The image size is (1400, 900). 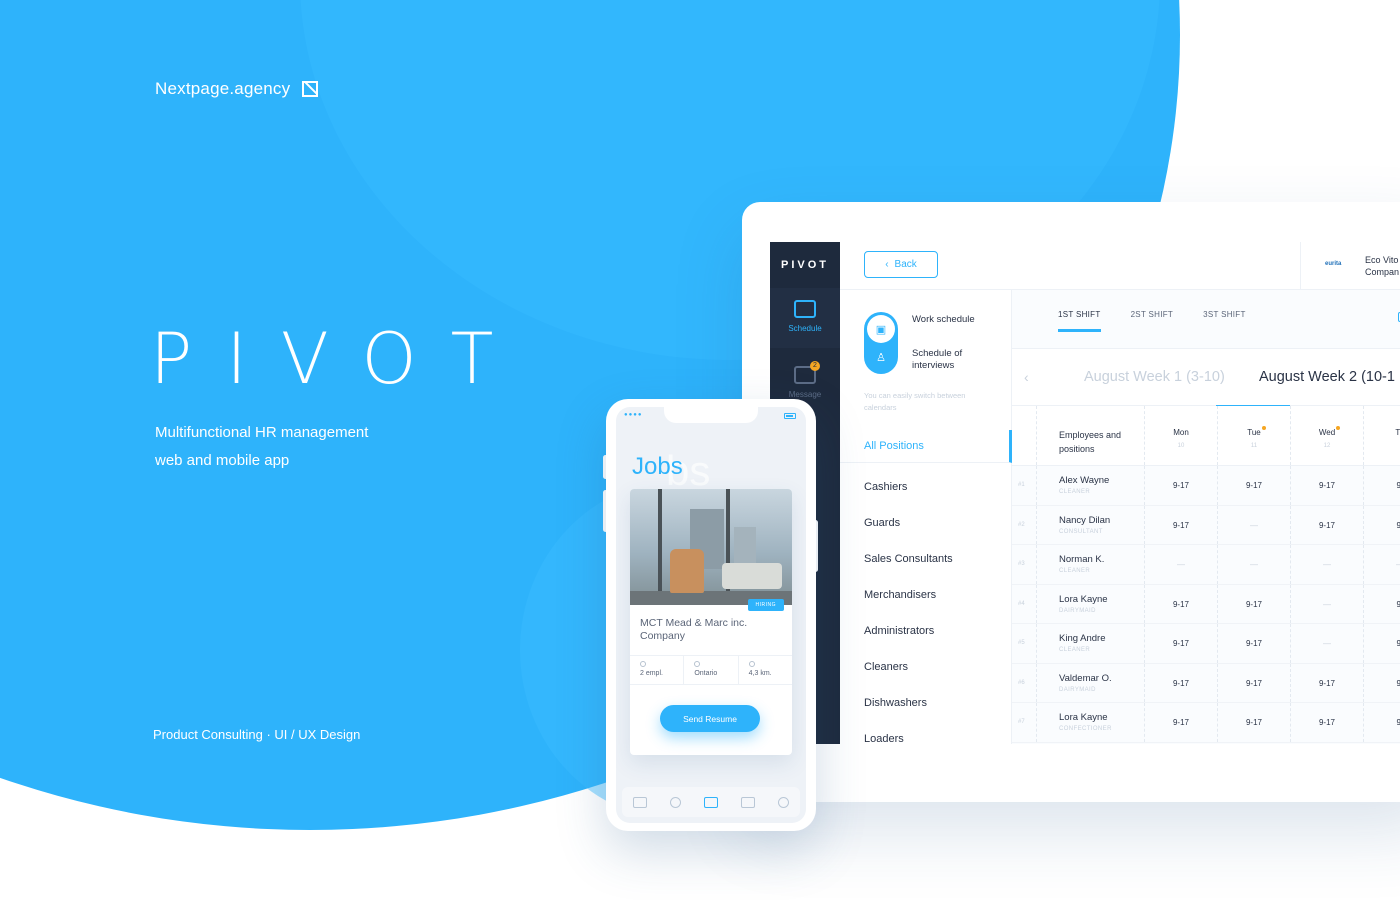 I want to click on sidebar-logo: PIVOT, so click(x=805, y=265).